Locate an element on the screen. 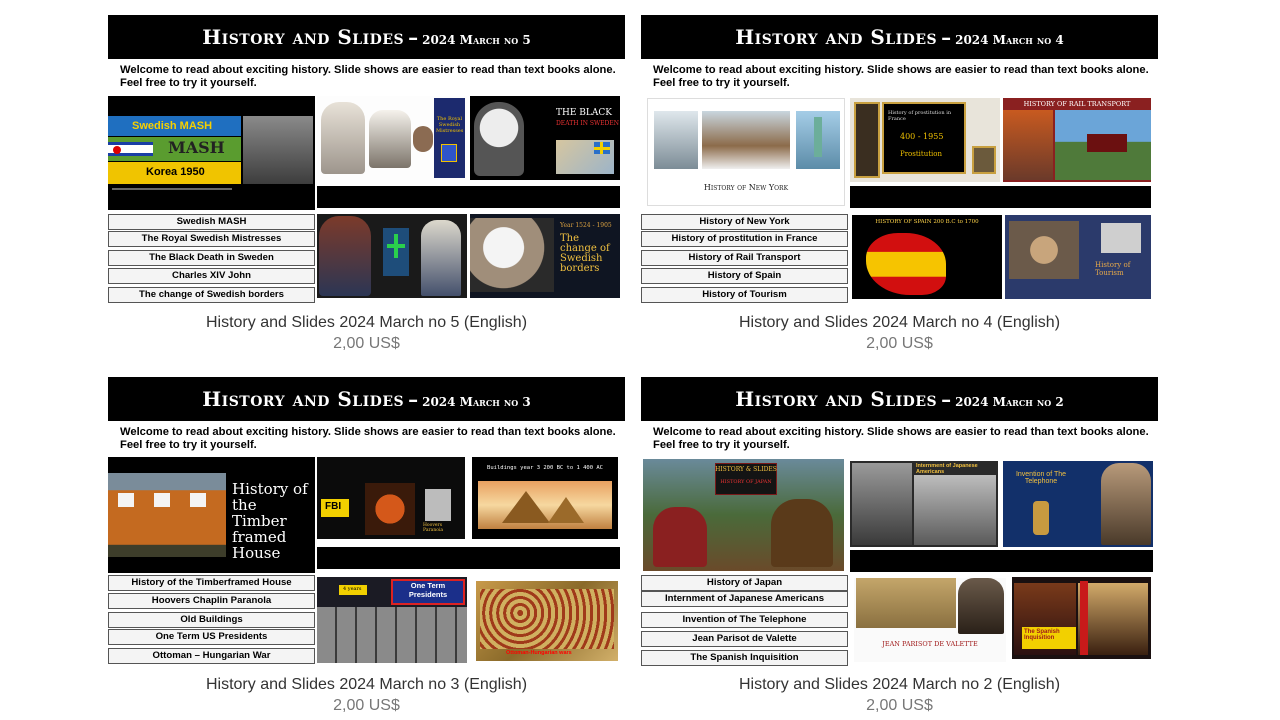  slide-thumb-timber-house: History of the Timber framed House is located at coordinates (211, 515).